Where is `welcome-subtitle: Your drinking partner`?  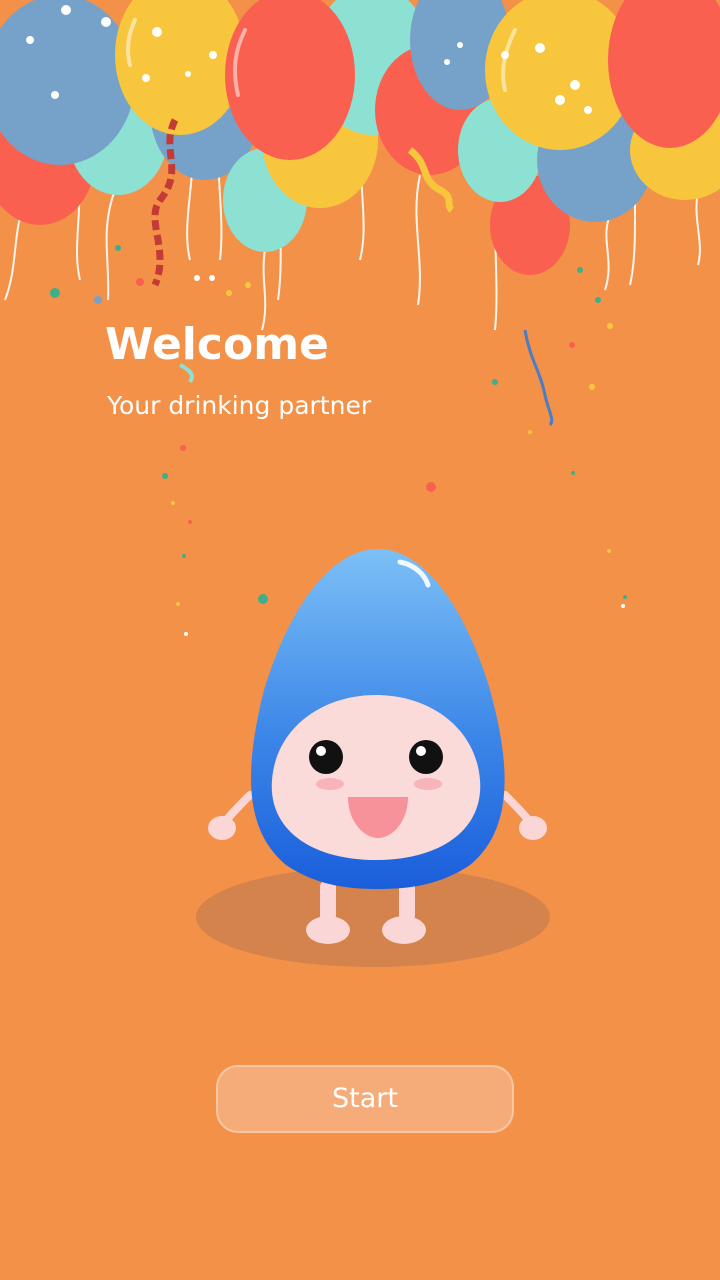 welcome-subtitle: Your drinking partner is located at coordinates (239, 405).